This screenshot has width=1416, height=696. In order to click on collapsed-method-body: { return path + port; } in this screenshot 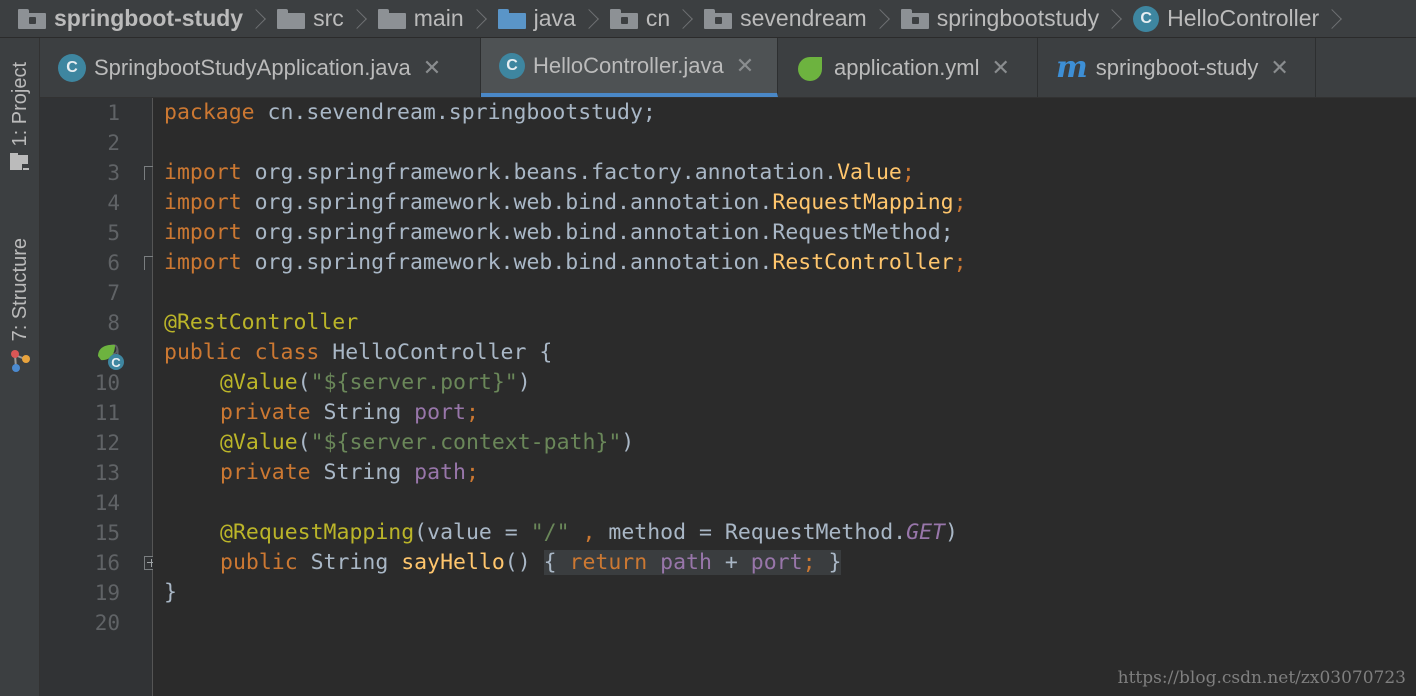, I will do `click(692, 562)`.